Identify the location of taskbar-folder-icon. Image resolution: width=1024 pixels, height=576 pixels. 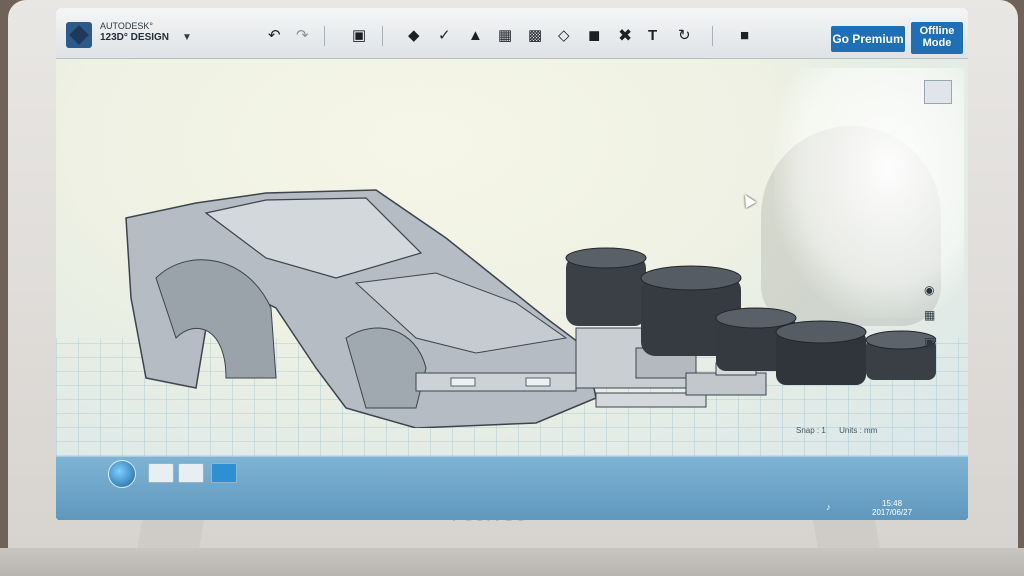
(191, 473).